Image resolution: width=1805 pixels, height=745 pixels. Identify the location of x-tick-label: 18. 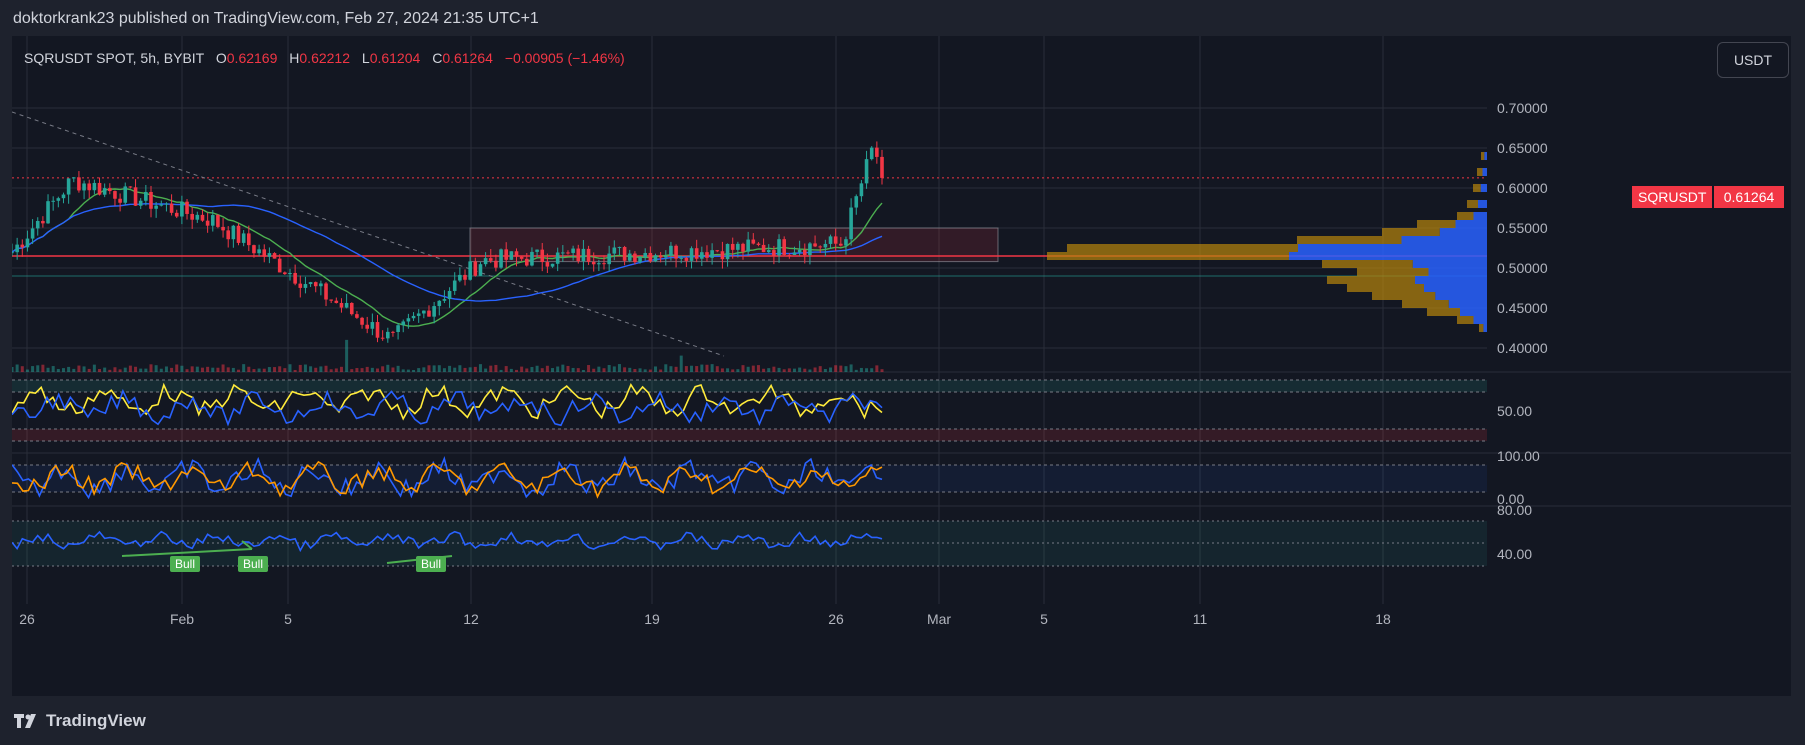
(1383, 619).